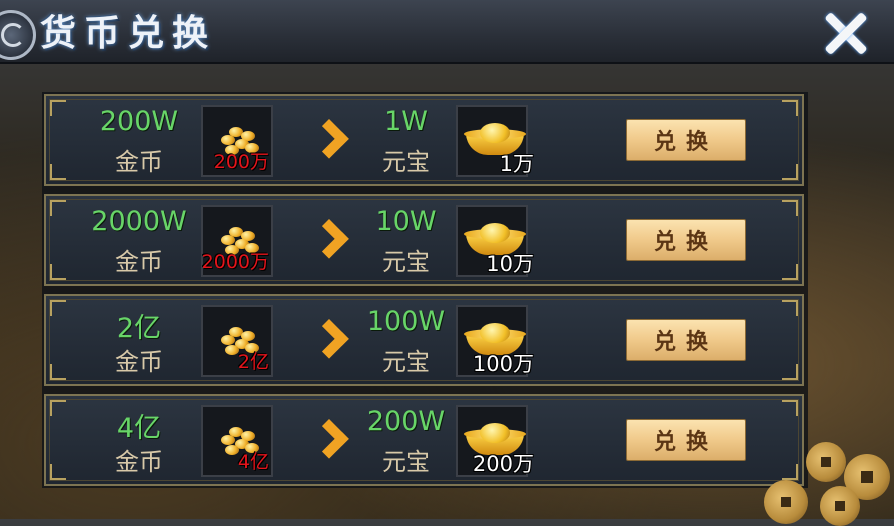 This screenshot has width=894, height=526. What do you see at coordinates (510, 264) in the screenshot?
I see `target-item-count: 10万` at bounding box center [510, 264].